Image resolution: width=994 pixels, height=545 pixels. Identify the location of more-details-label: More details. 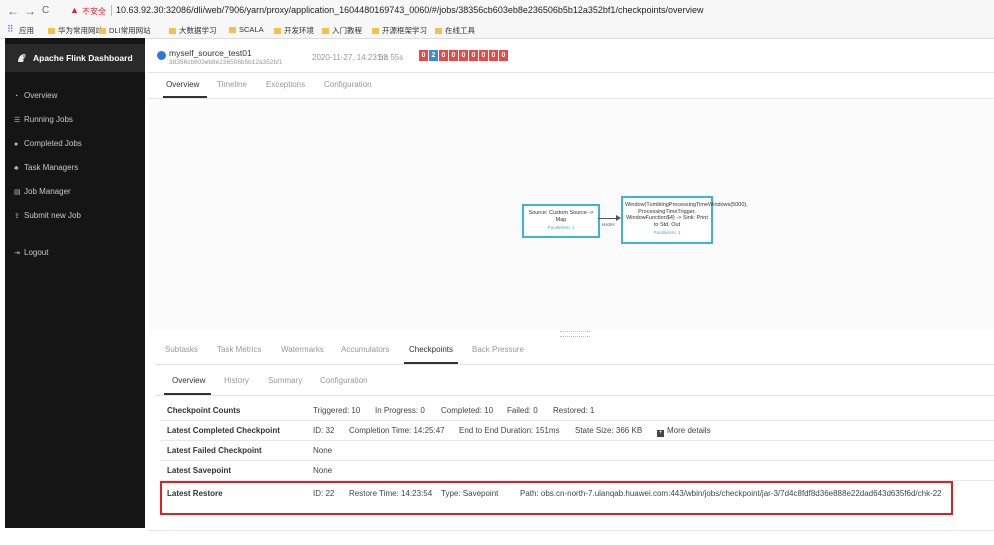
(689, 430).